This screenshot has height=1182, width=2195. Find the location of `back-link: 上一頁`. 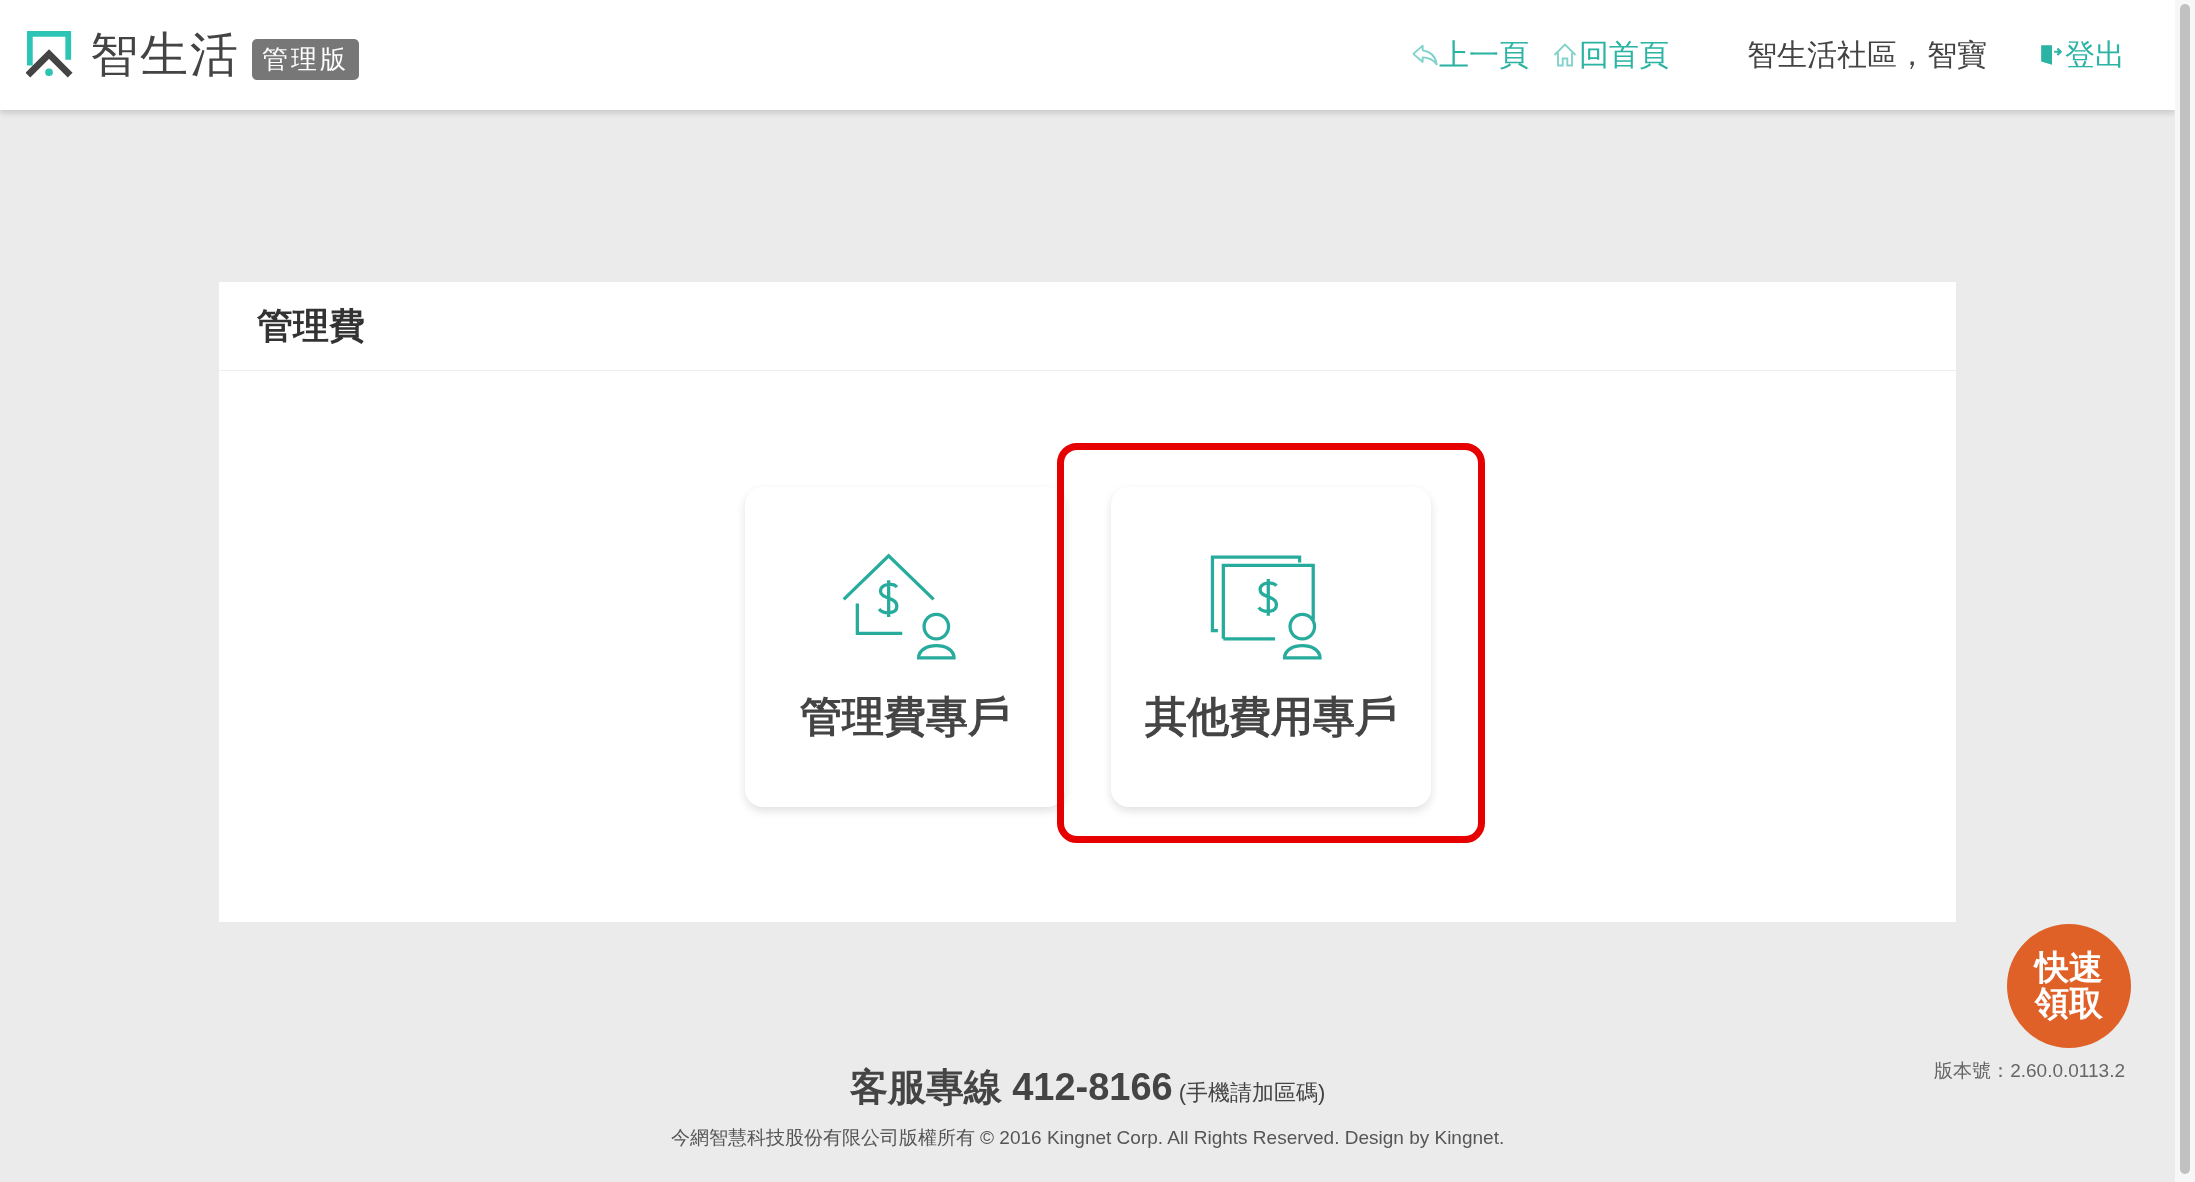

back-link: 上一頁 is located at coordinates (1470, 55).